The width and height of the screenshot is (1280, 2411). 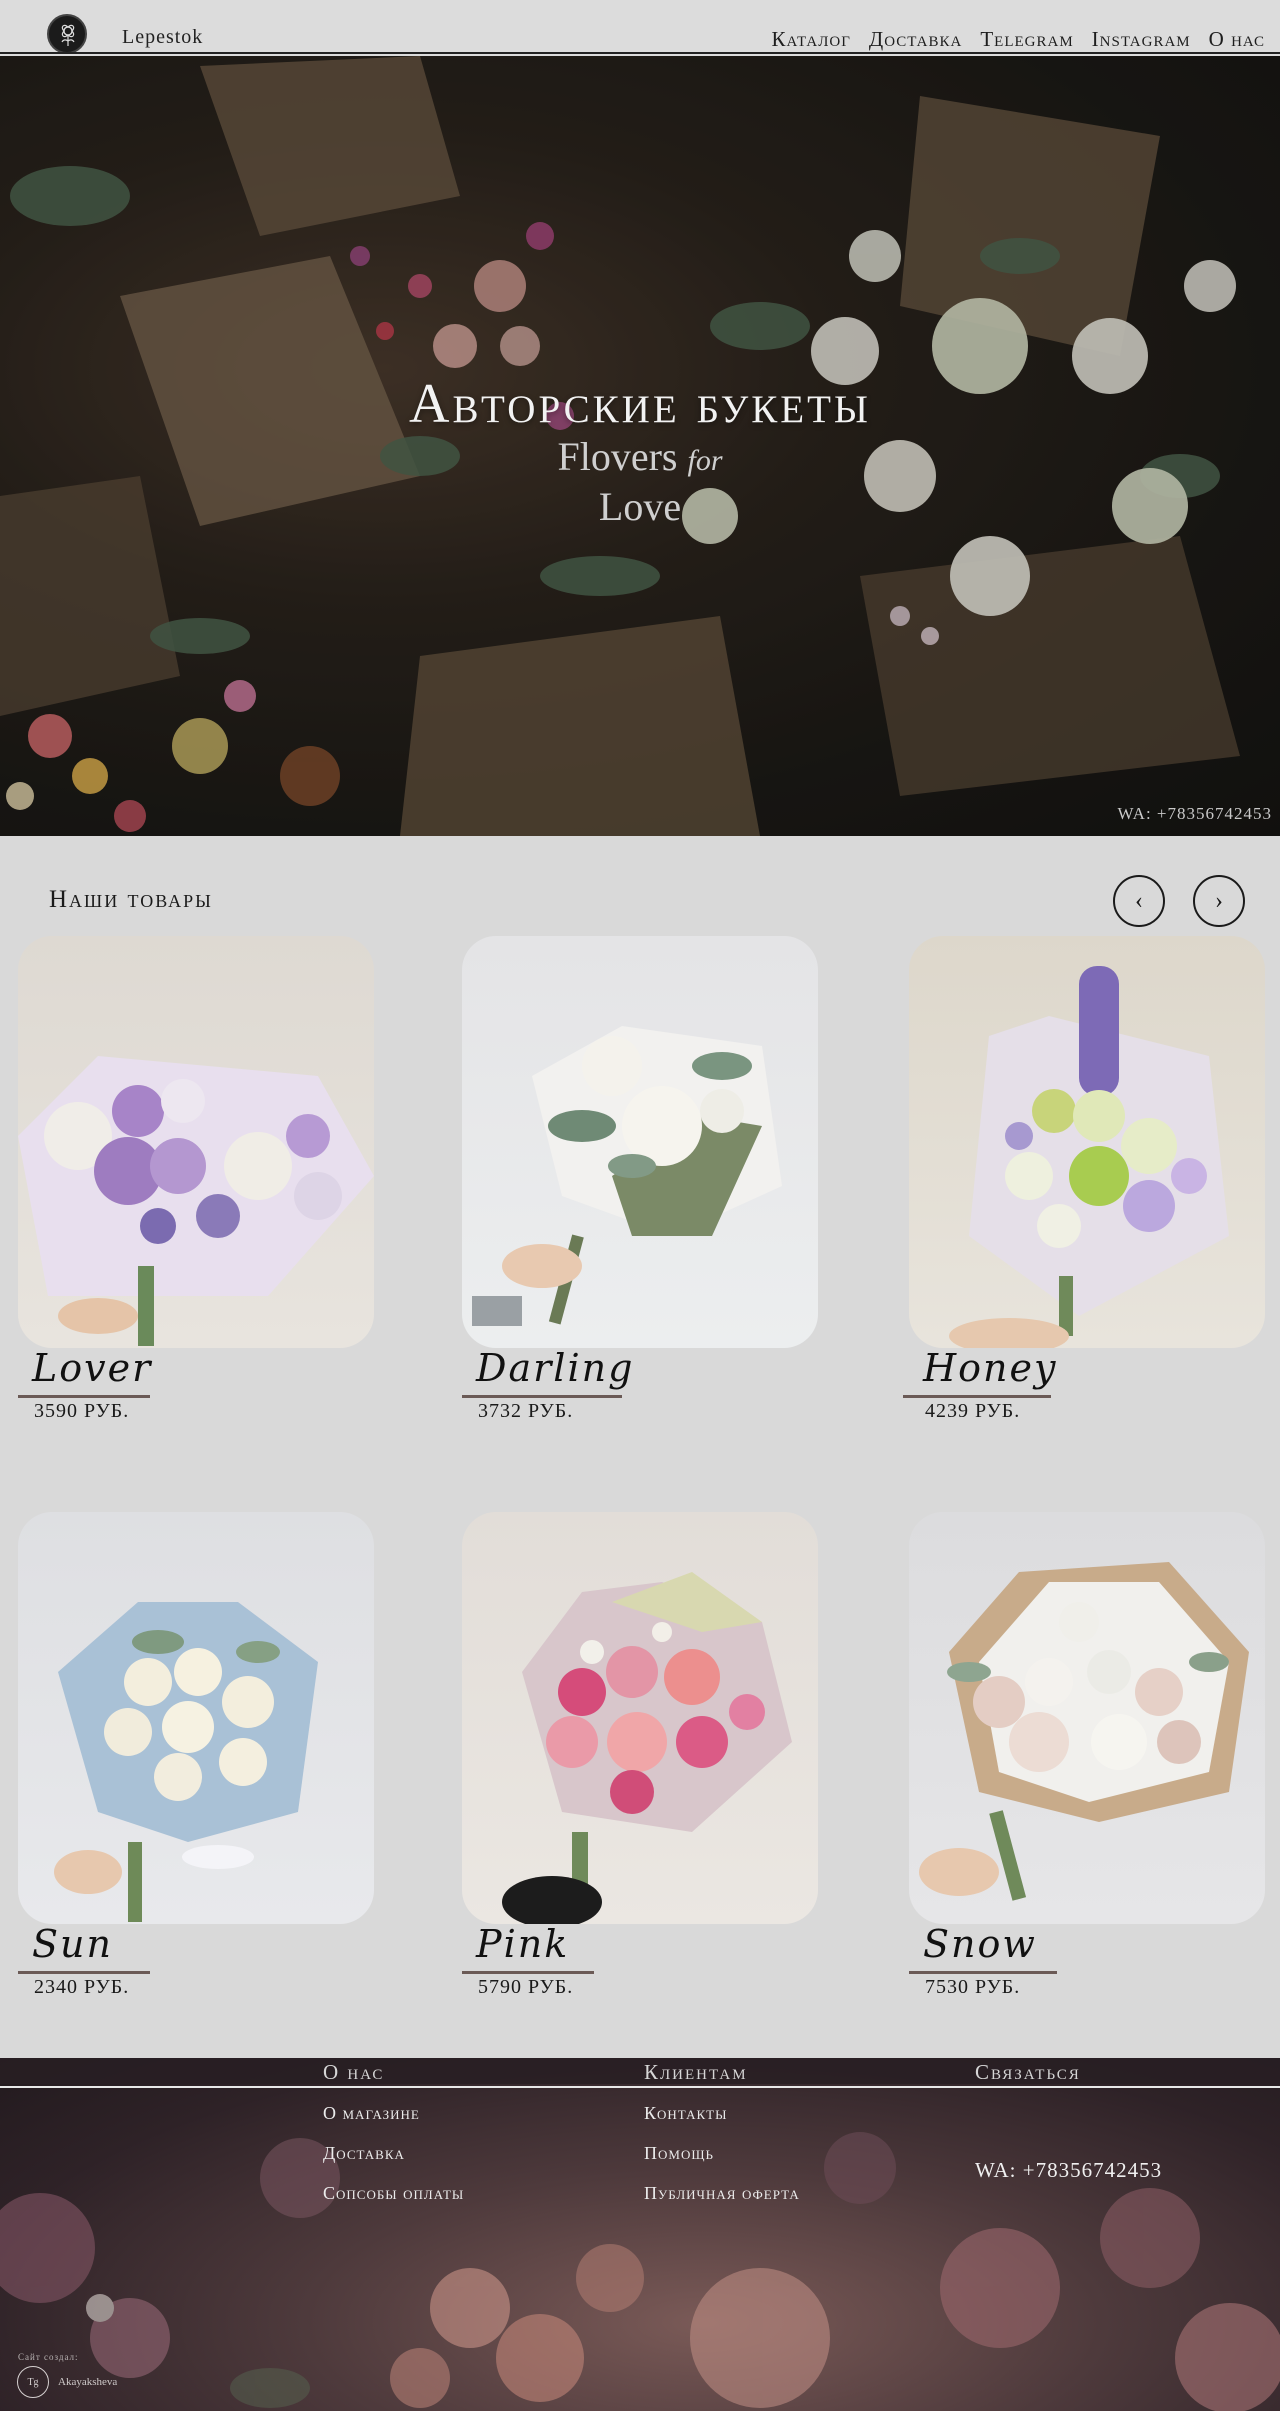 I want to click on nav-catalog: Каталог, so click(x=810, y=39).